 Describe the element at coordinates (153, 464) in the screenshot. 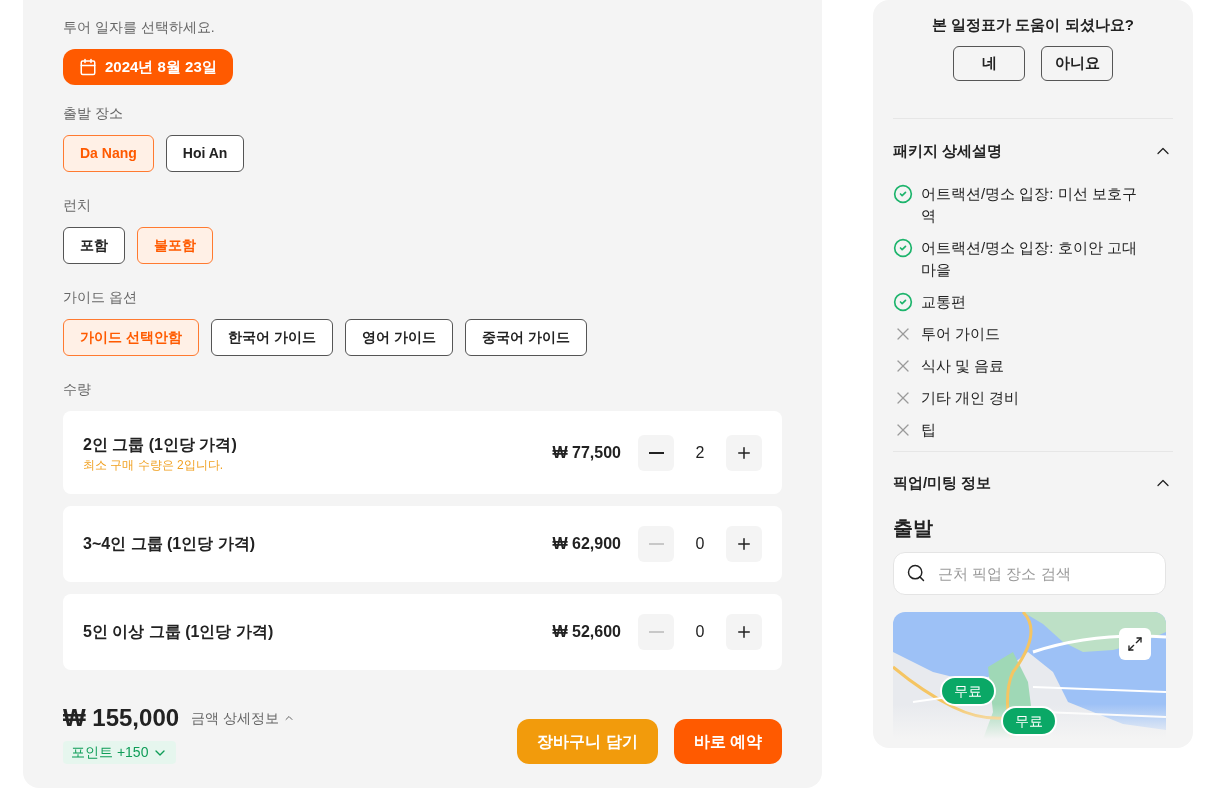

I see `minimum-note: 최소 구매 수량은 2입니다.` at that location.